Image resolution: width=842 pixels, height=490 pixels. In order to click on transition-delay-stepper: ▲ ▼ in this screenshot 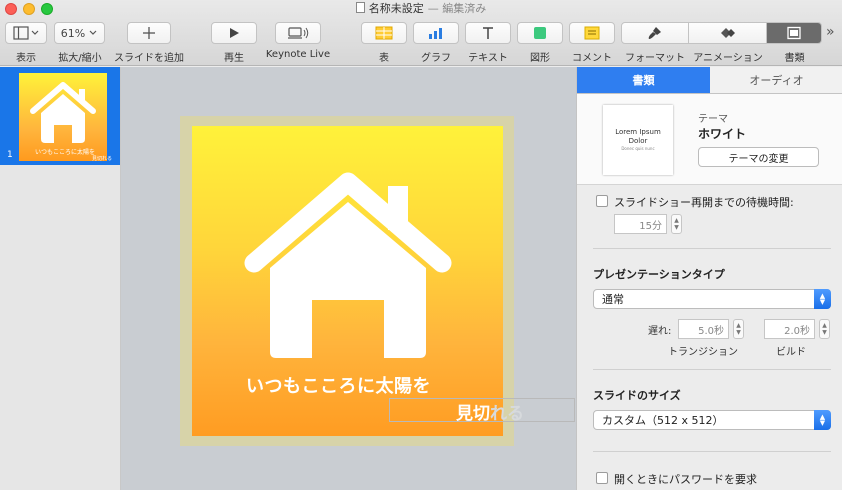, I will do `click(738, 329)`.